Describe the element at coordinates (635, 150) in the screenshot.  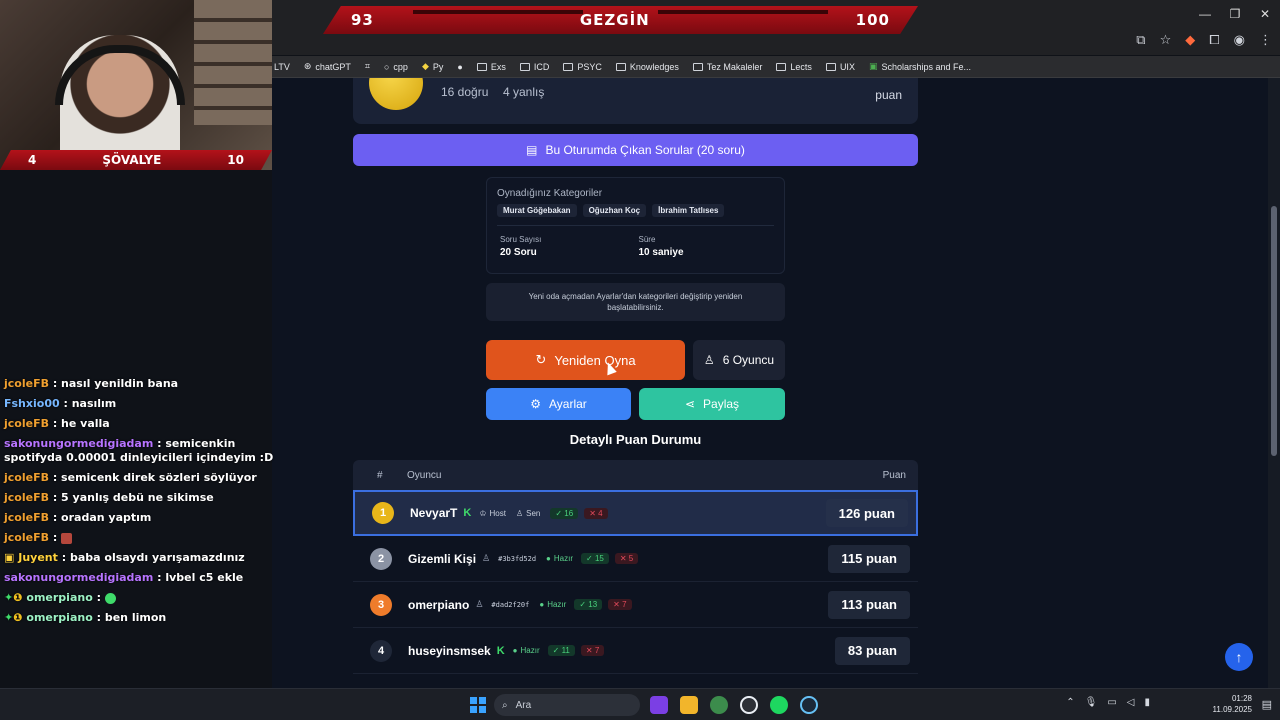
I see `session-questions-button: ▤ Bu Oturumda Çıkan Sorular (20 soru)` at that location.